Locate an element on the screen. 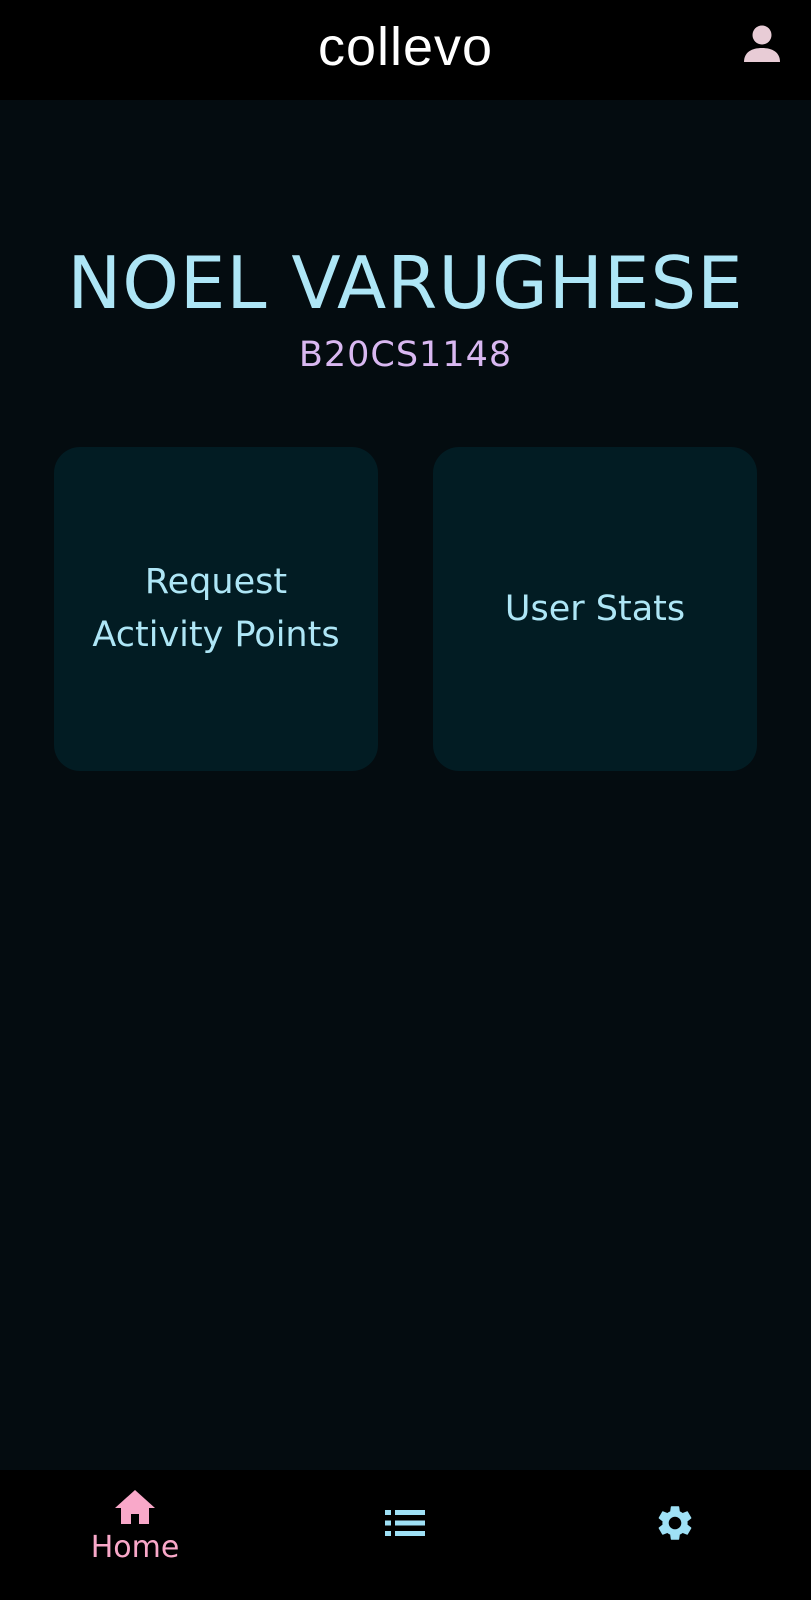  nav-item-home: Home is located at coordinates (135, 1535).